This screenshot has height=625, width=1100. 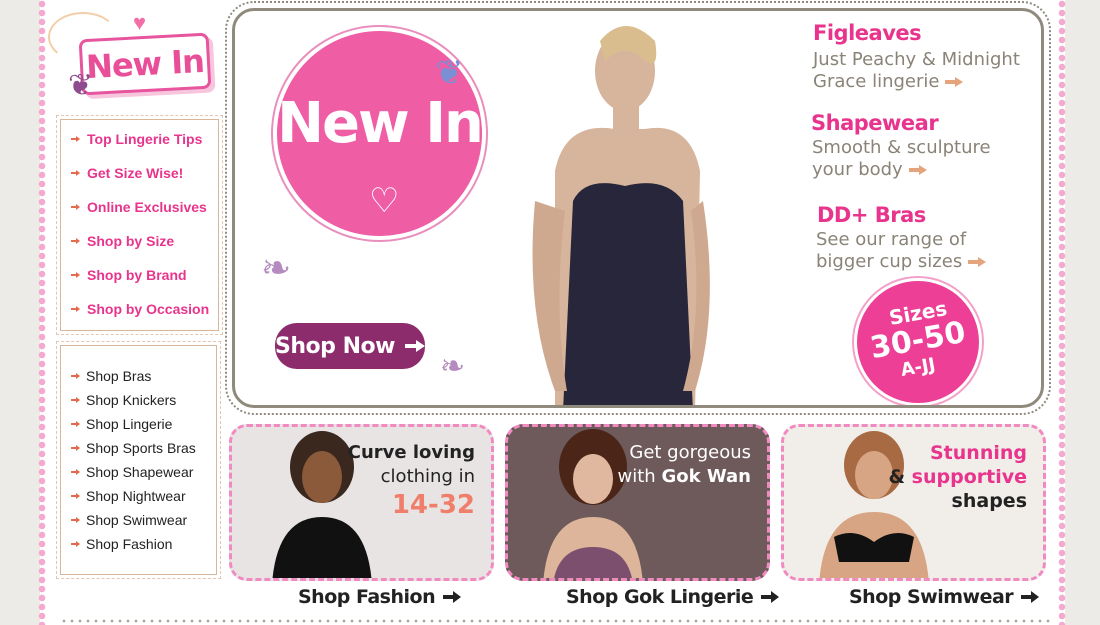 I want to click on tile-caption-line: Stunning, so click(x=978, y=453).